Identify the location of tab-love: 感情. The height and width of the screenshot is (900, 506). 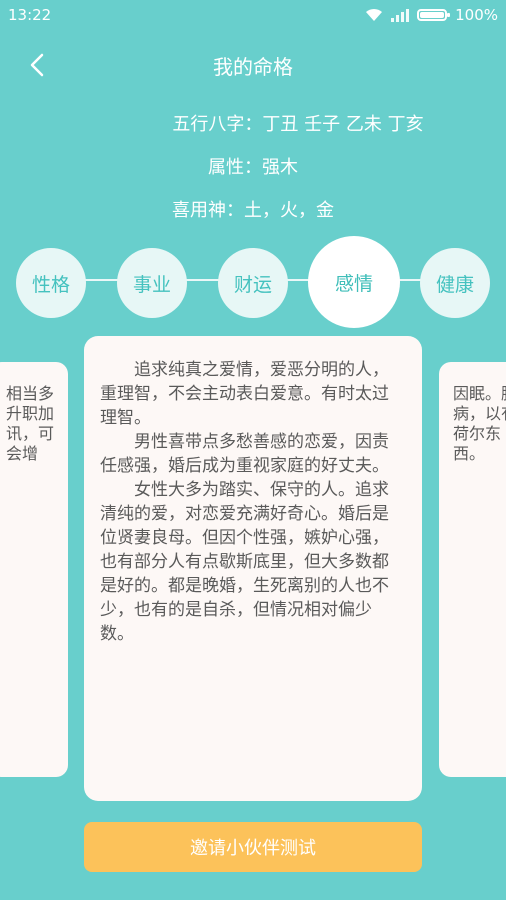
(354, 282).